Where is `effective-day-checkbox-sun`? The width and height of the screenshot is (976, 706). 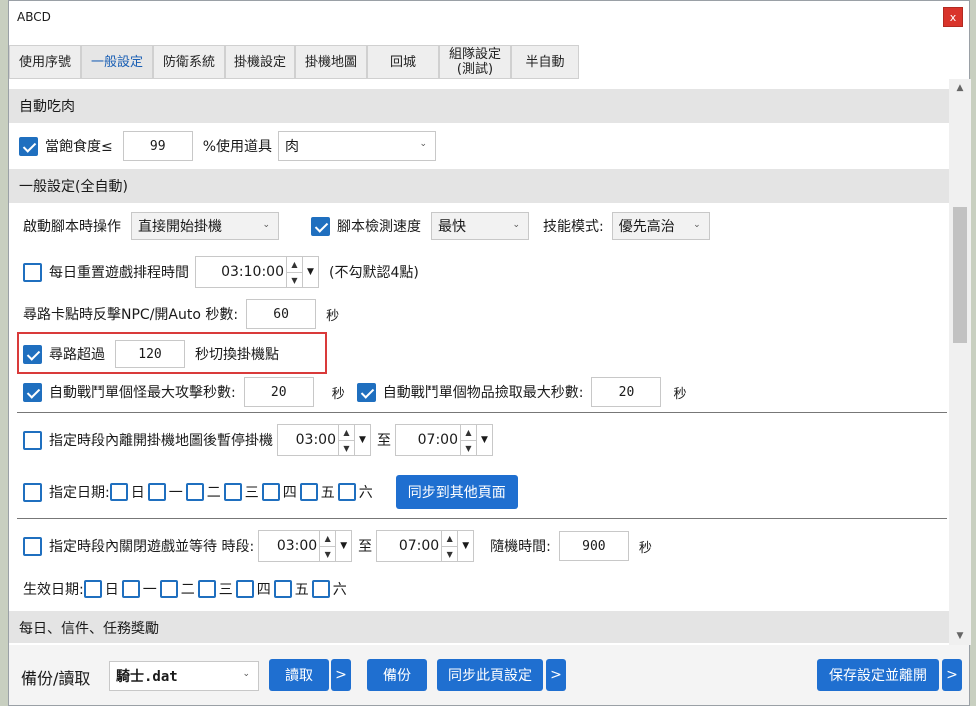
effective-day-checkbox-sun is located at coordinates (92, 589).